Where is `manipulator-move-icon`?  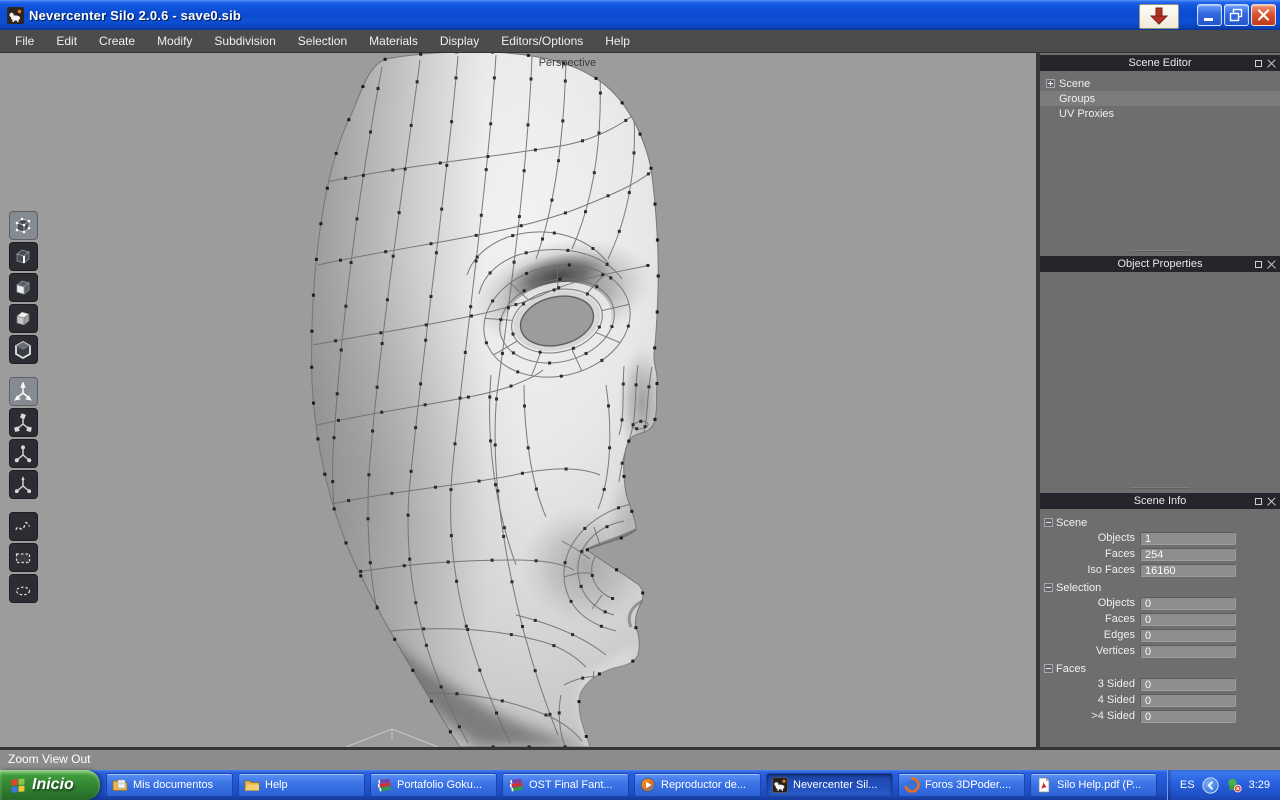 manipulator-move-icon is located at coordinates (23, 391).